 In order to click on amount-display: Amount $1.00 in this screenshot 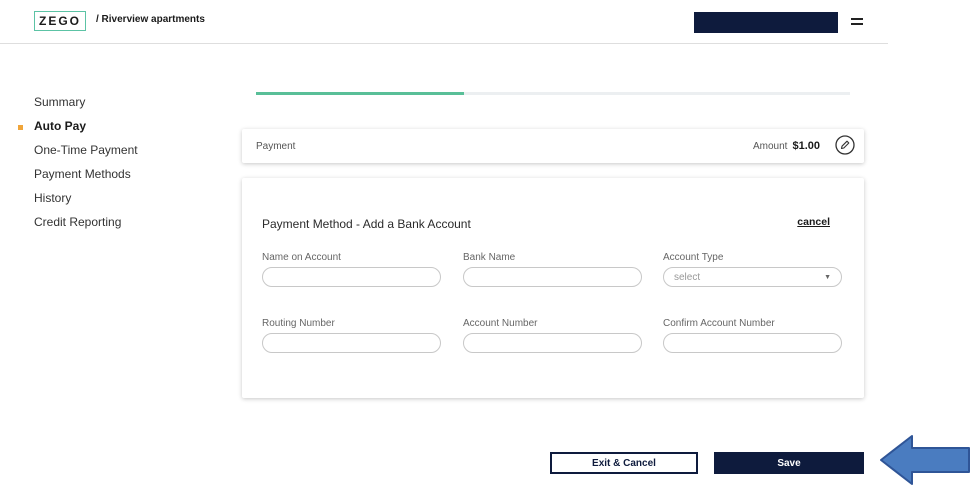, I will do `click(786, 146)`.